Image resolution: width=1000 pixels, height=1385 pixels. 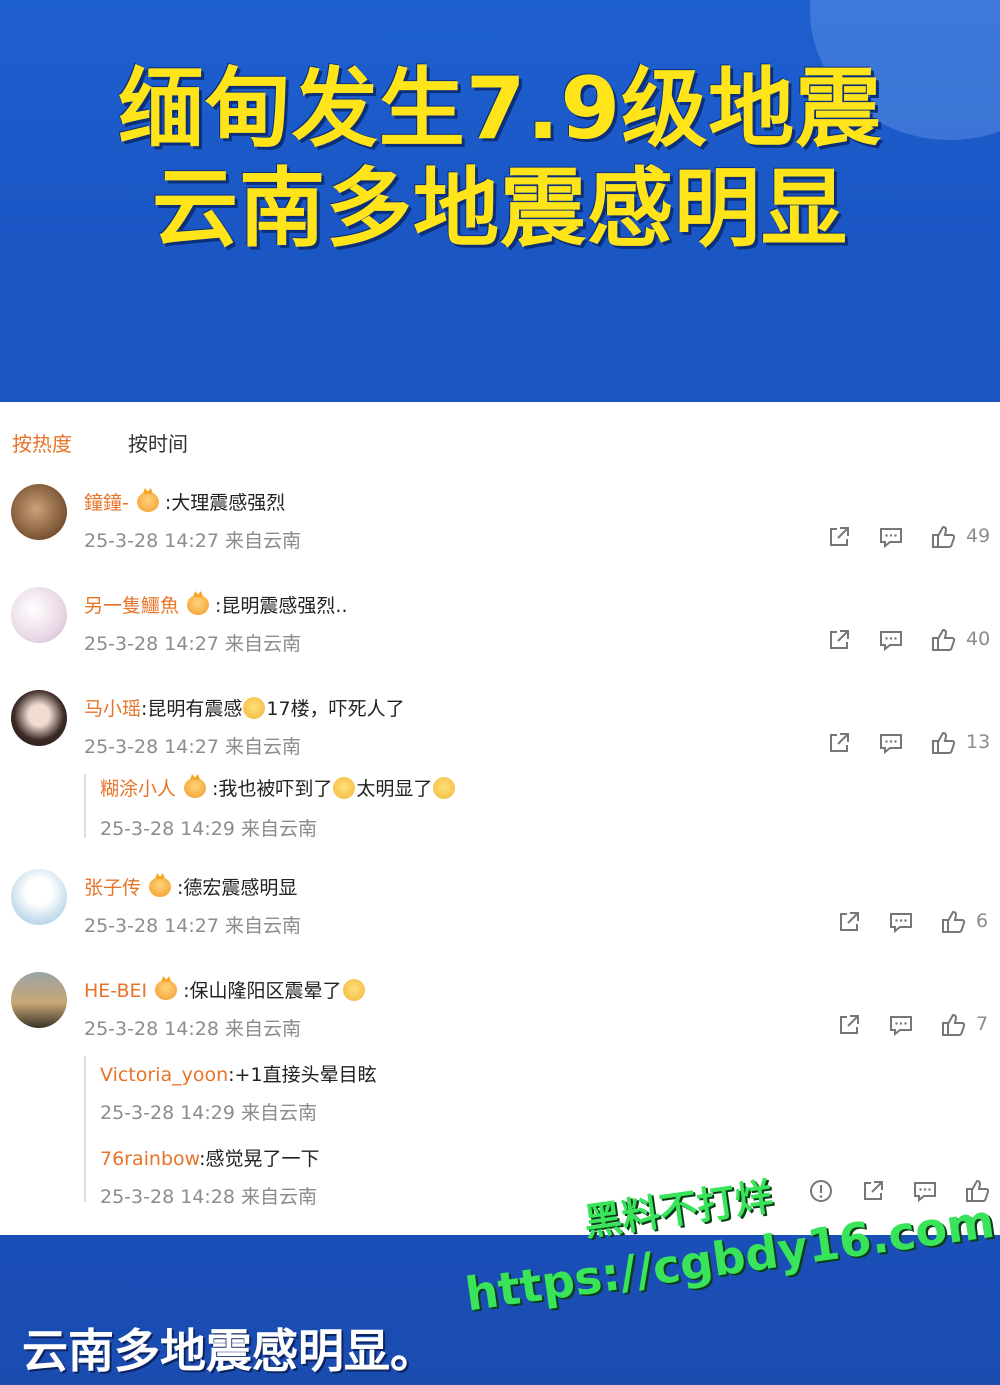 I want to click on username: HE-BEI, so click(x=115, y=991).